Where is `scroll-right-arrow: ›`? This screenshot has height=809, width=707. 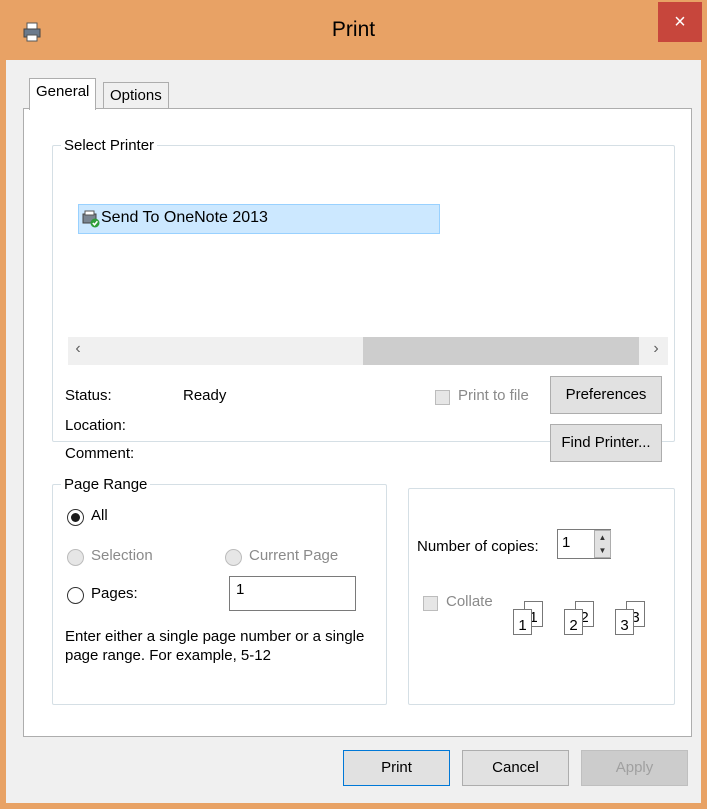 scroll-right-arrow: › is located at coordinates (656, 349).